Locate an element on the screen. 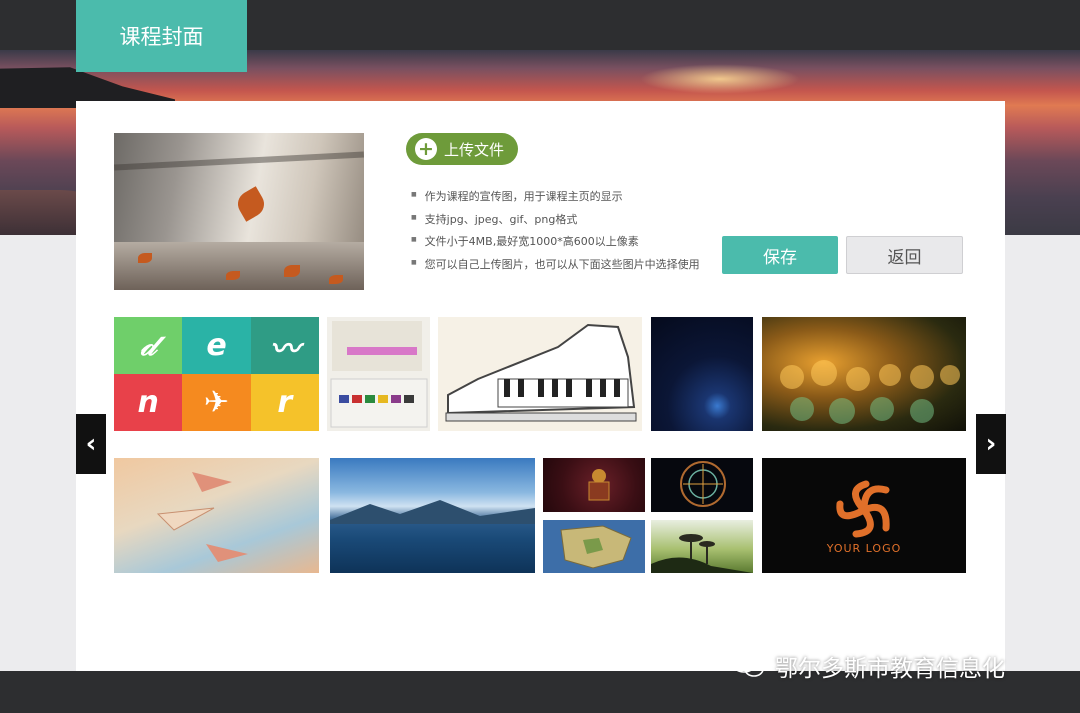 This screenshot has height=713, width=1080. tip-item: 支持jpg、jpeg、gif、png格式 is located at coordinates (555, 222).